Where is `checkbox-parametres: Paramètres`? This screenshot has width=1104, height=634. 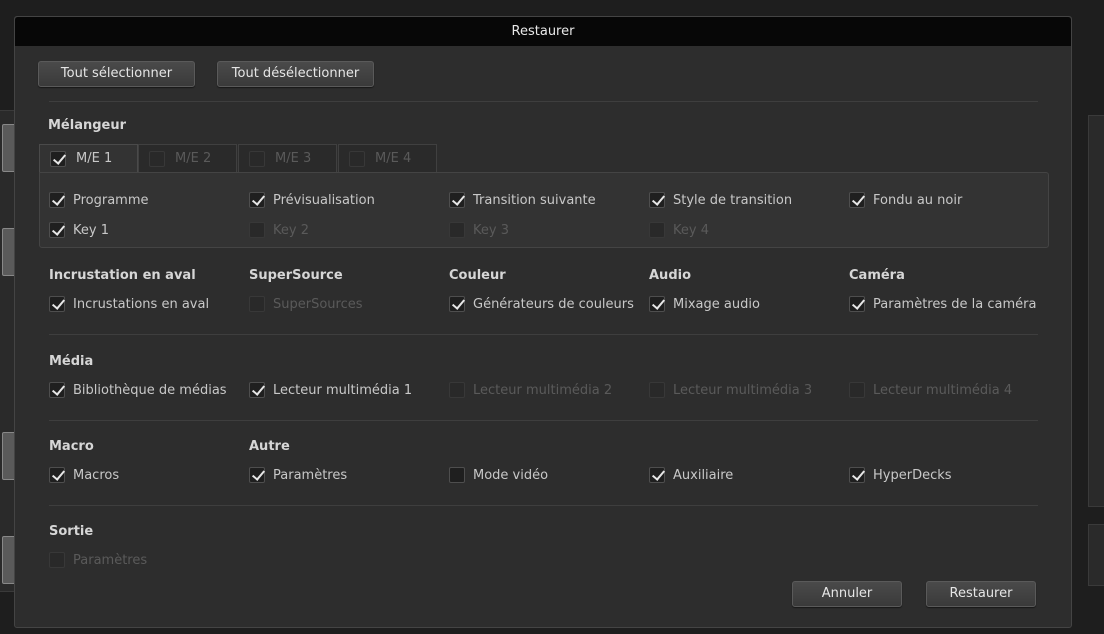 checkbox-parametres: Paramètres is located at coordinates (298, 475).